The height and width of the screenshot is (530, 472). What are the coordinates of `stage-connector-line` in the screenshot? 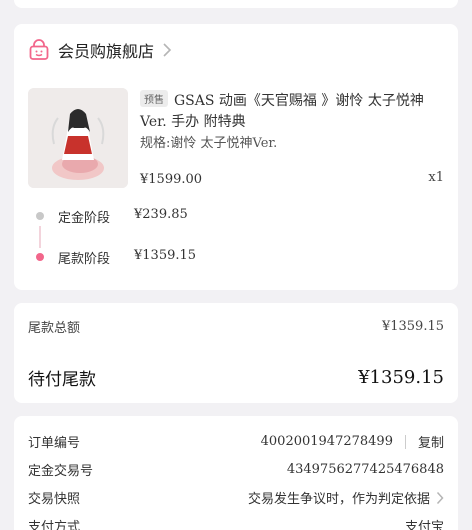 It's located at (40, 237).